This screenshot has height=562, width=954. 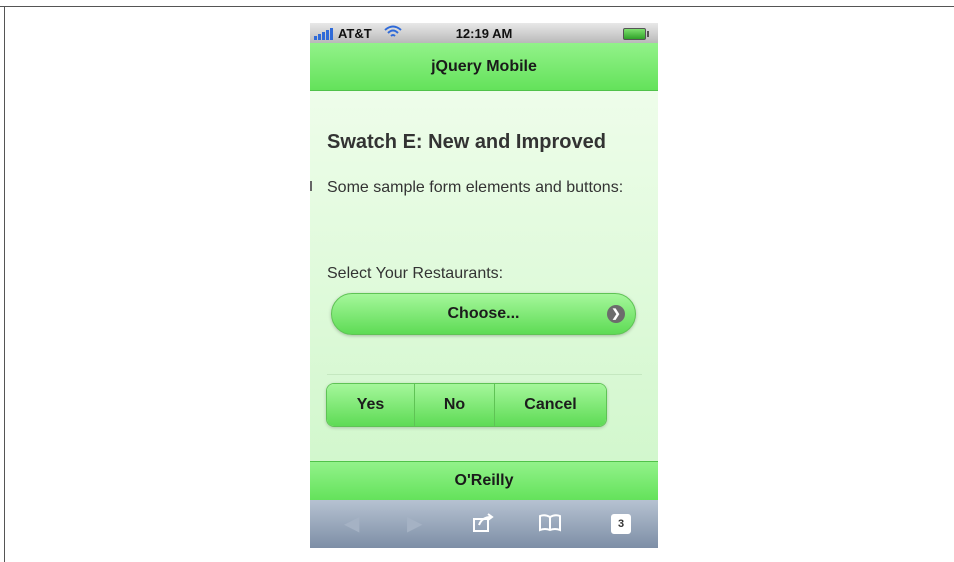 I want to click on restaurant-select: Choose... ❯, so click(x=483, y=314).